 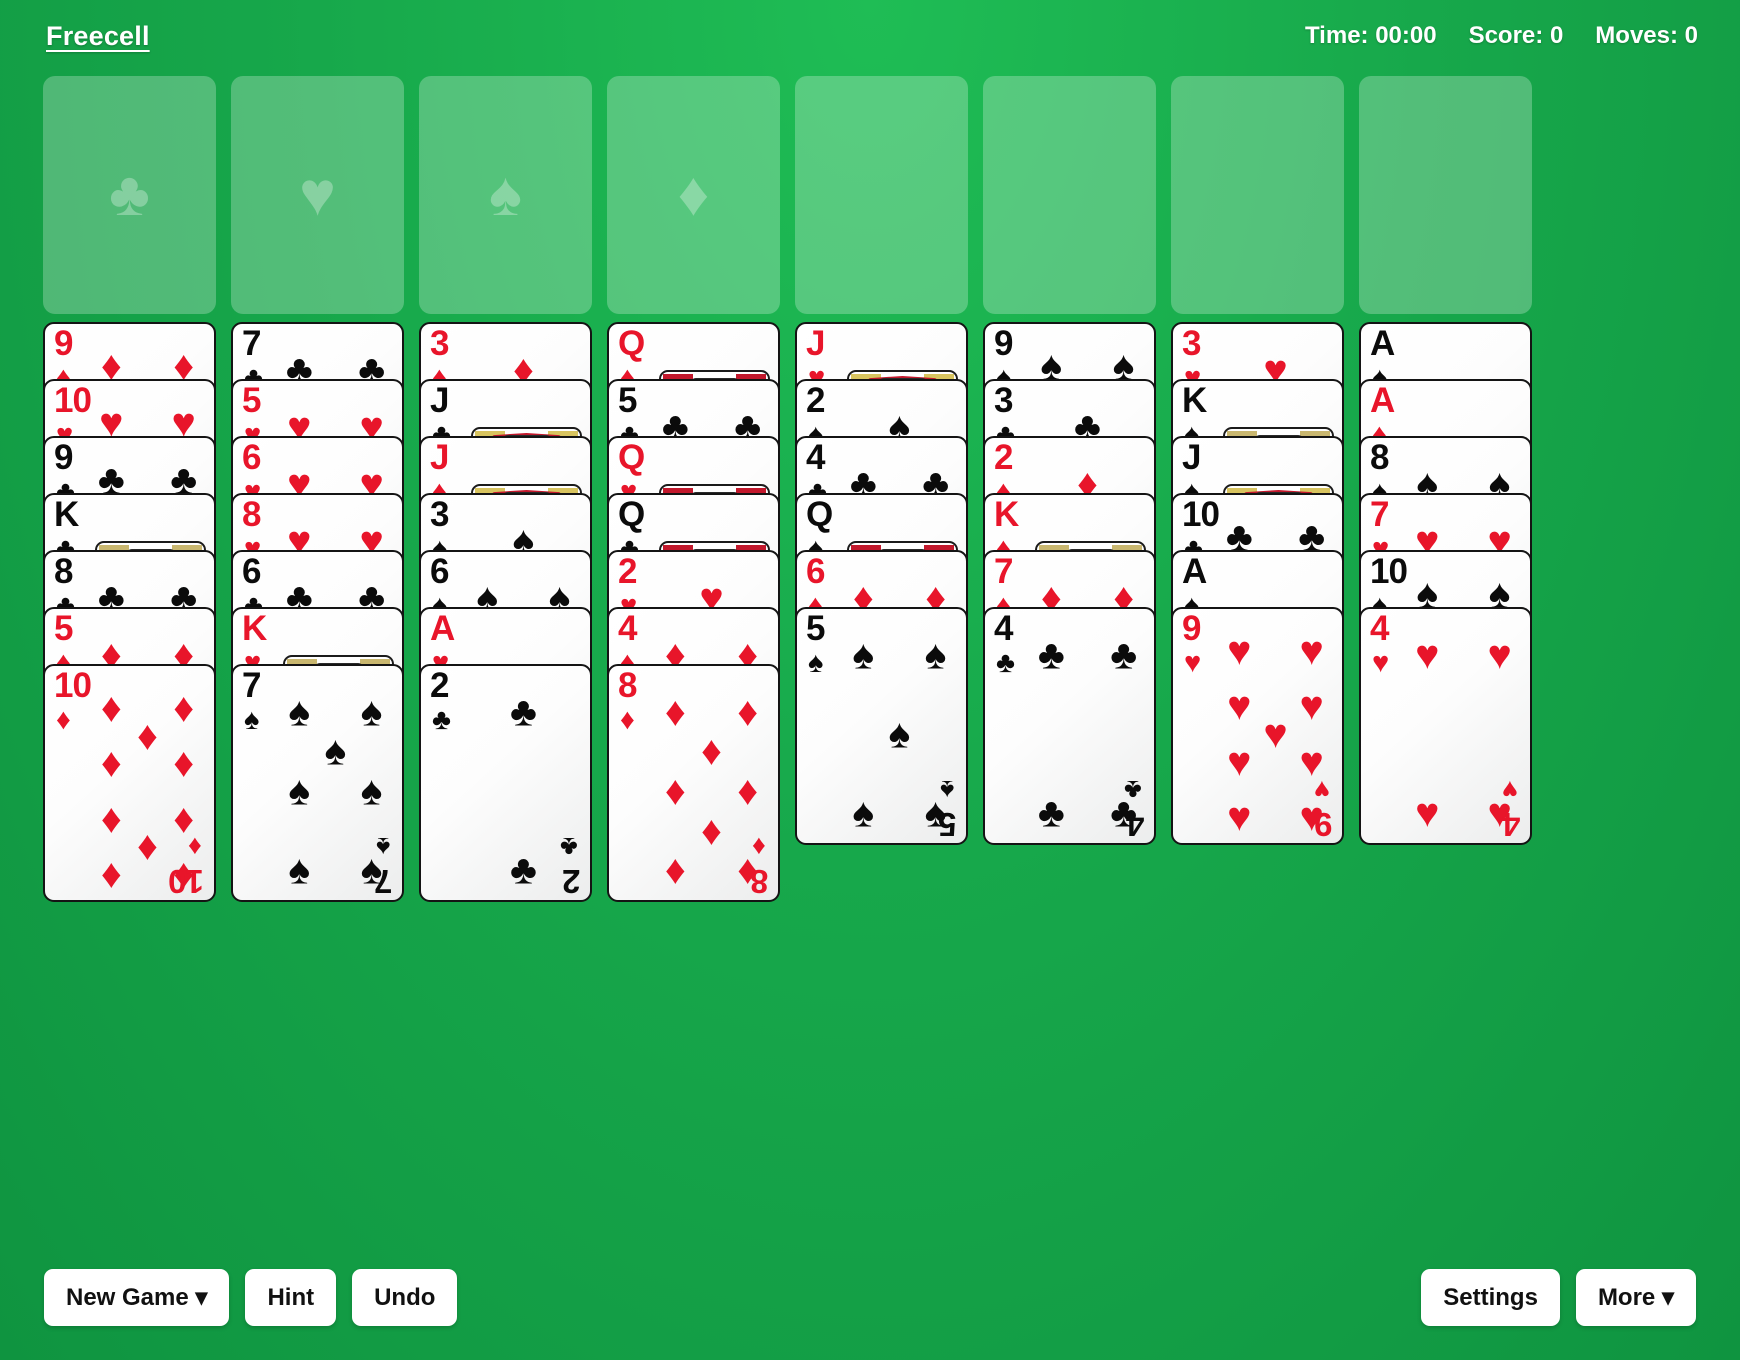 What do you see at coordinates (1323, 824) in the screenshot?
I see `card-rank-bottom: 9` at bounding box center [1323, 824].